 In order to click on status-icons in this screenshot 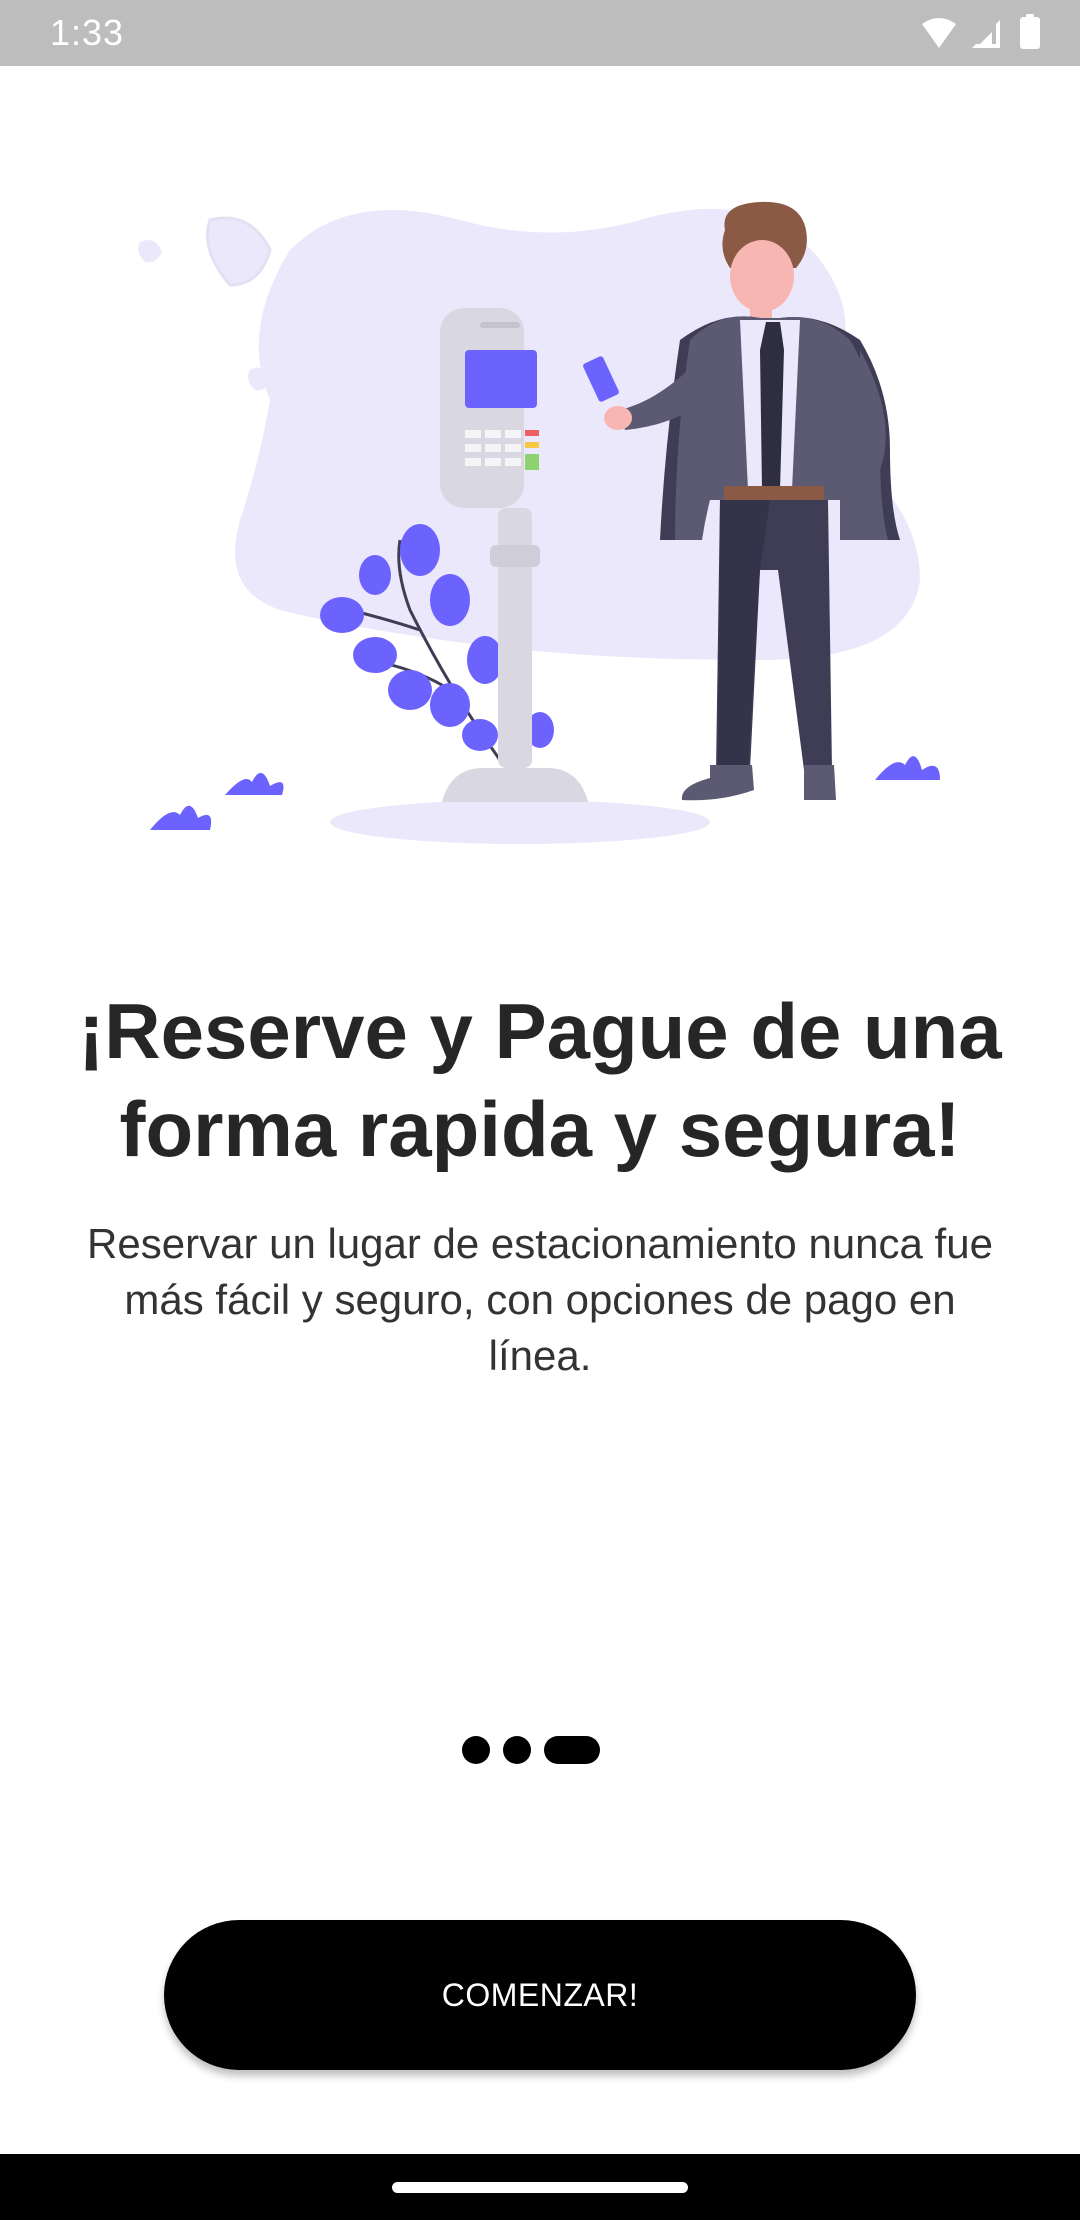, I will do `click(984, 33)`.